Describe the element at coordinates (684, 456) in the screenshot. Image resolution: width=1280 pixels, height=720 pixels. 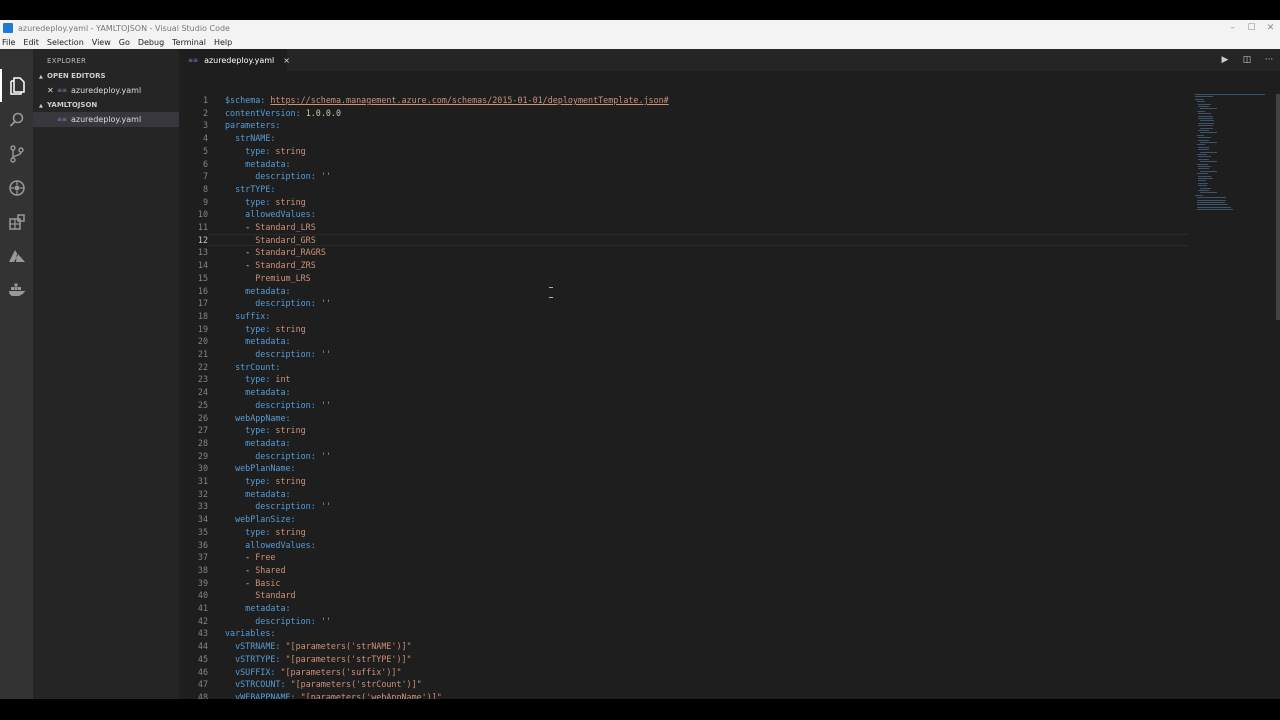
I see `code-line: 29 description: ''` at that location.